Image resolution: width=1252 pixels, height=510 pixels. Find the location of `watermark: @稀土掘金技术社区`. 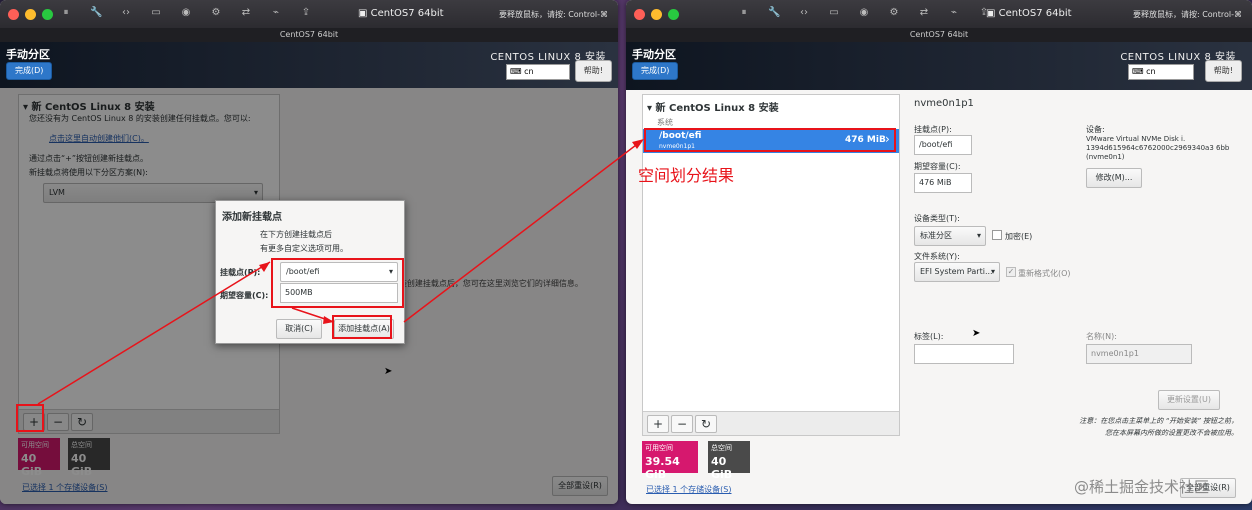

watermark: @稀土掘金技术社区 is located at coordinates (1142, 487).